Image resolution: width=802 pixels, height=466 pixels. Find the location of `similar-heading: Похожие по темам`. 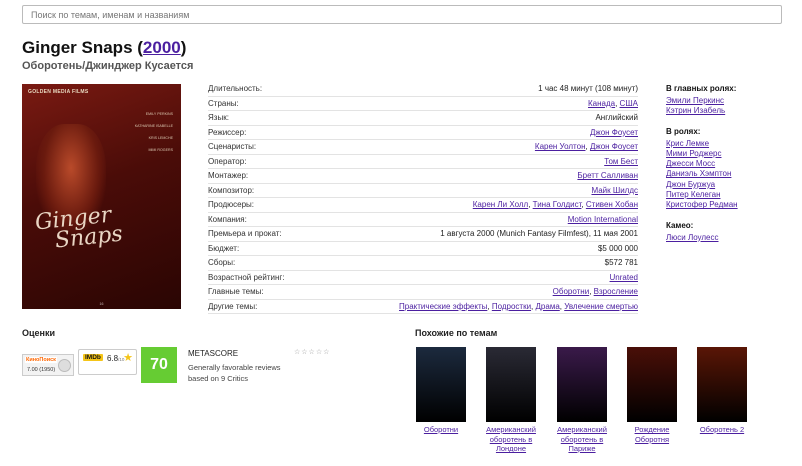

similar-heading: Похожие по темам is located at coordinates (456, 333).